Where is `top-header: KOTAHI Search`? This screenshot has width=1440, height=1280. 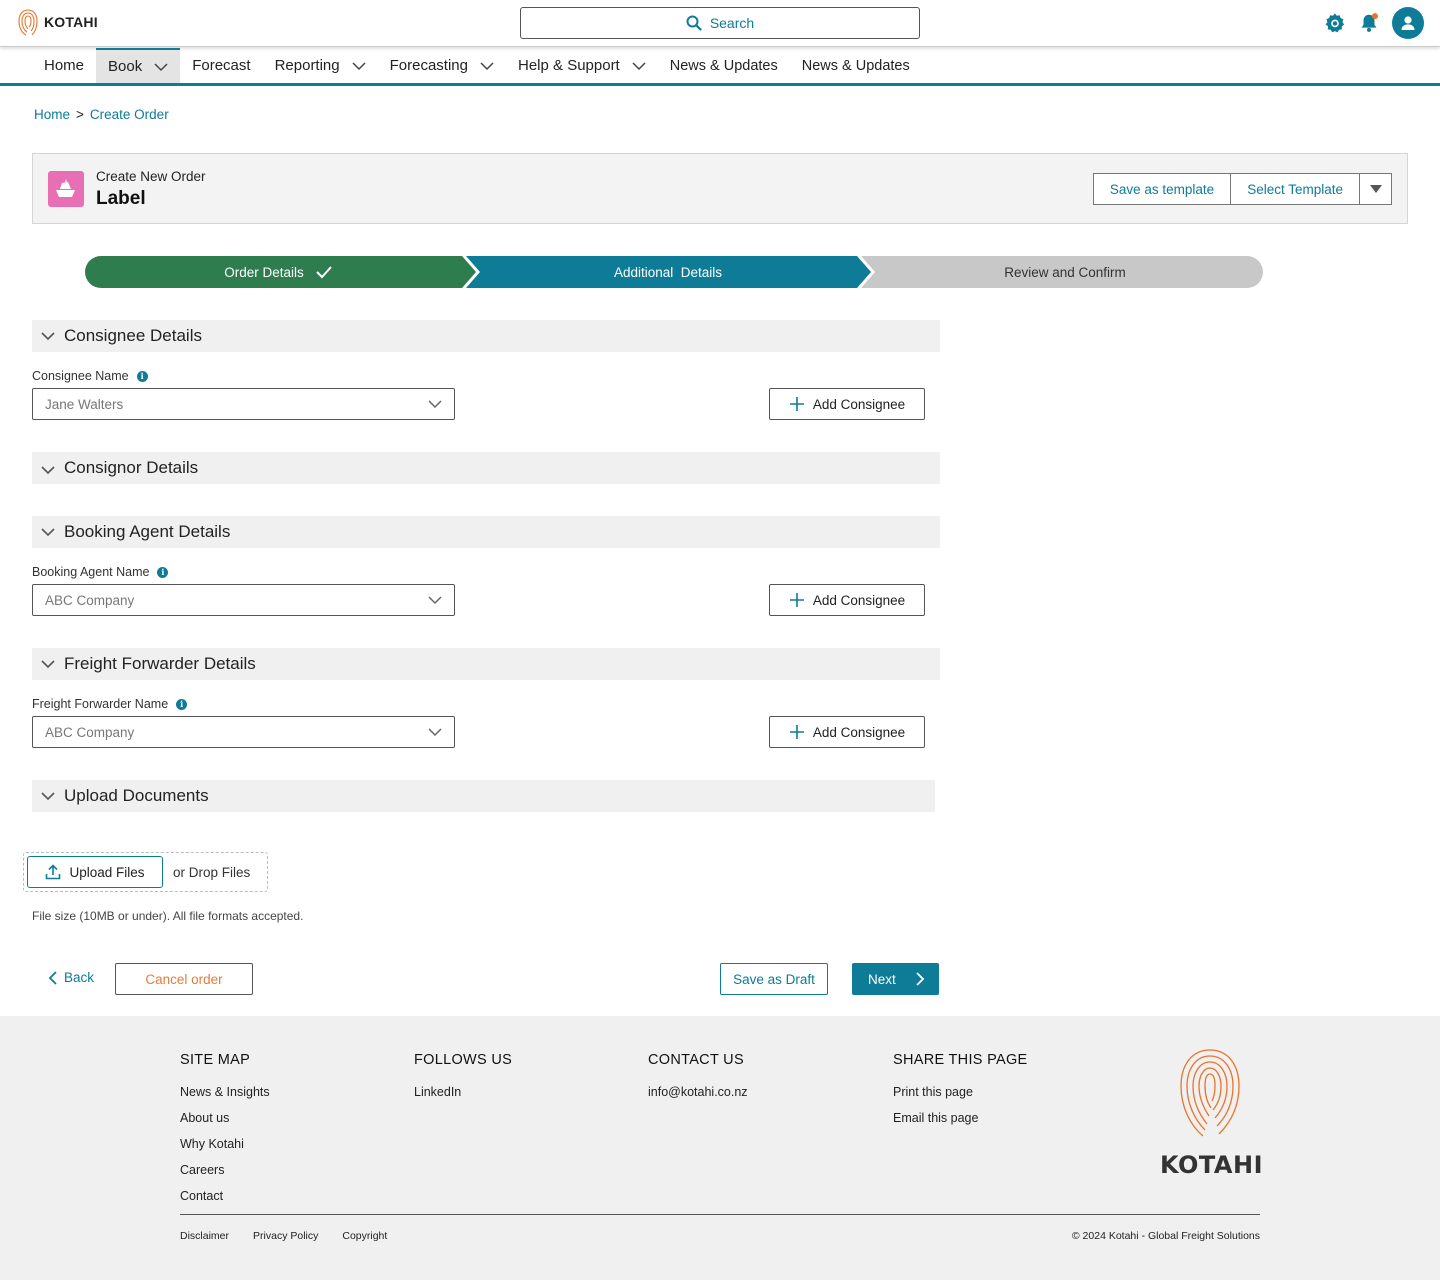
top-header: KOTAHI Search is located at coordinates (720, 23).